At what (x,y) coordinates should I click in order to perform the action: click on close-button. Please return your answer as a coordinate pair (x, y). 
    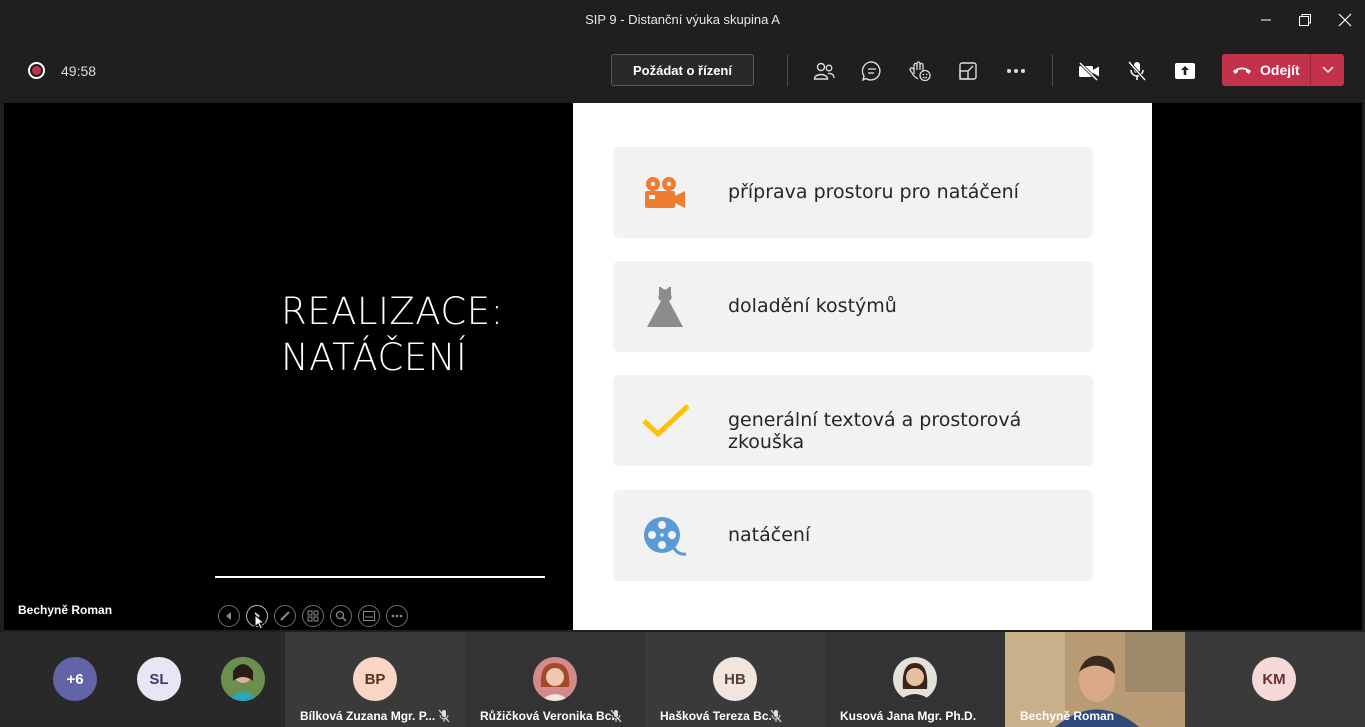
    Looking at the image, I should click on (1345, 20).